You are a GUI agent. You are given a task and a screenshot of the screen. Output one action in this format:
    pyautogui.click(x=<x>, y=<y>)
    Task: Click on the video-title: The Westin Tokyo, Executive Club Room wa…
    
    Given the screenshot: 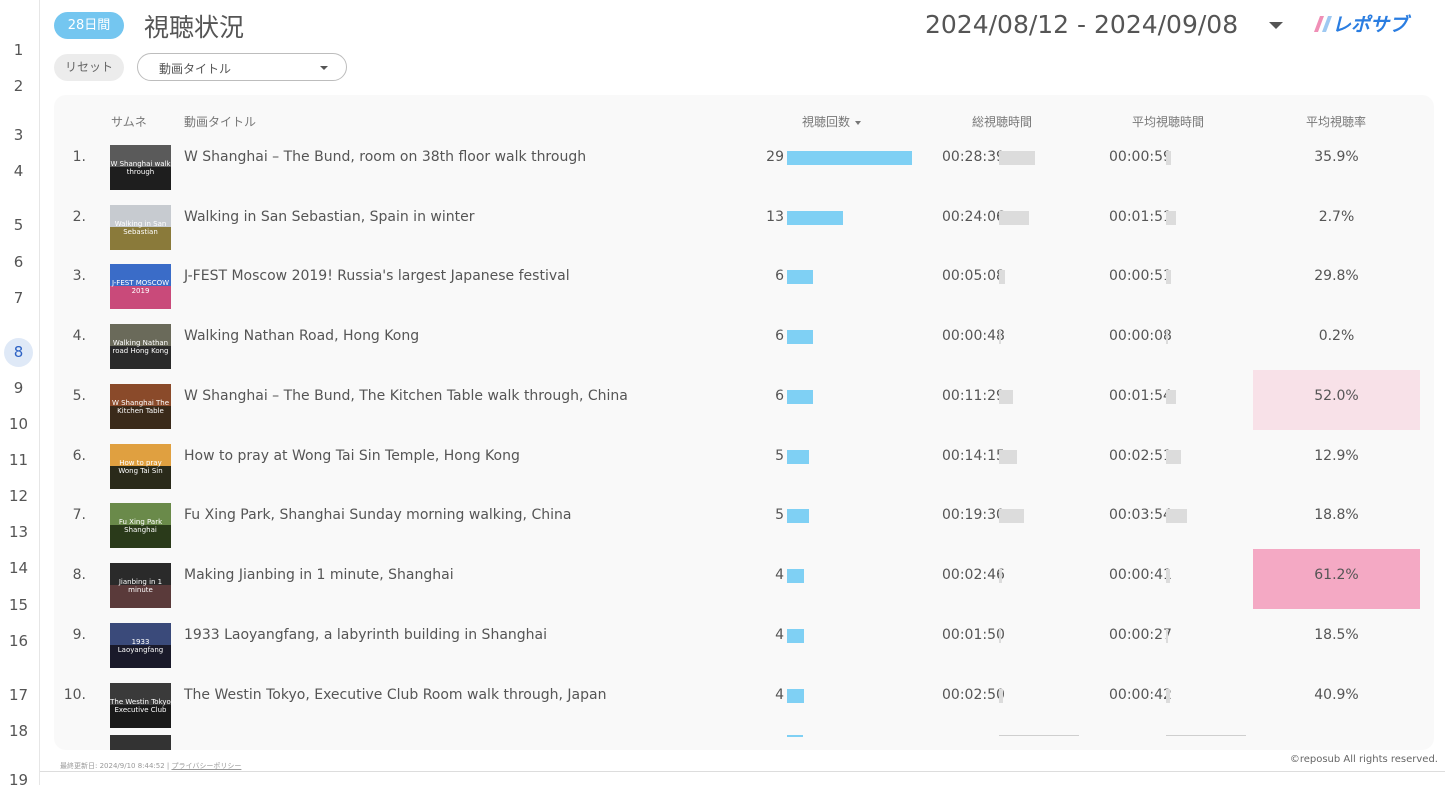 What is the action you would take?
    pyautogui.click(x=395, y=695)
    